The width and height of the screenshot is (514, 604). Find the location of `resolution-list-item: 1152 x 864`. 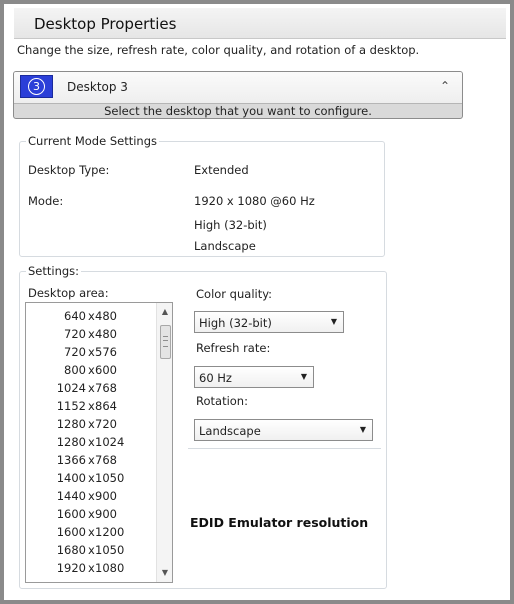

resolution-list-item: 1152 x 864 is located at coordinates (91, 406).